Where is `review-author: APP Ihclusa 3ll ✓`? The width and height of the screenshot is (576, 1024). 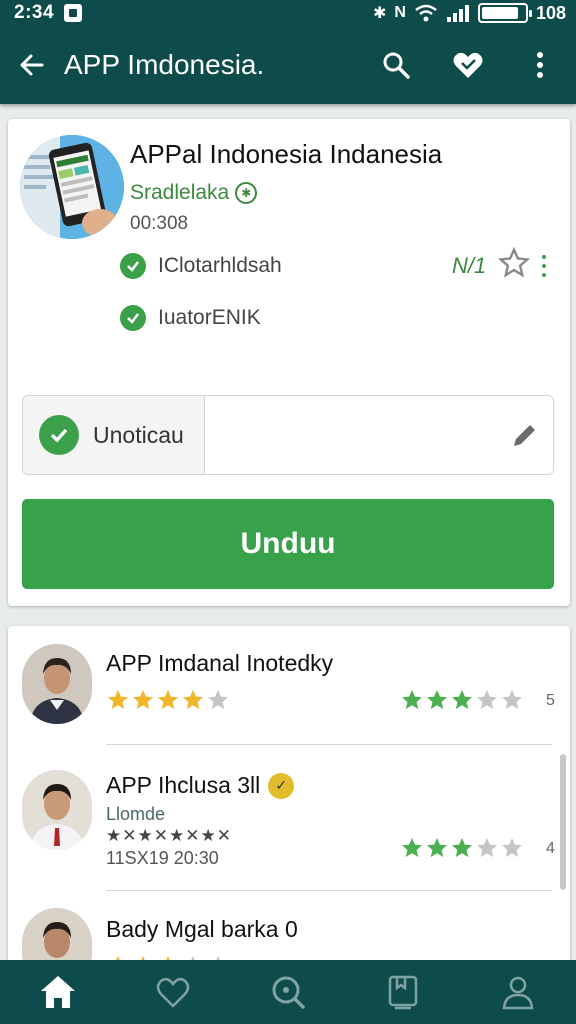
review-author: APP Ihclusa 3ll ✓ is located at coordinates (200, 785).